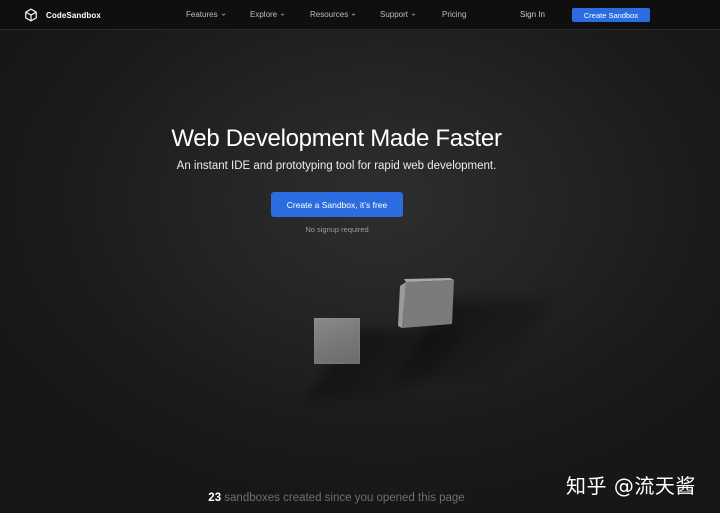  I want to click on nav-item-label: Support, so click(394, 14).